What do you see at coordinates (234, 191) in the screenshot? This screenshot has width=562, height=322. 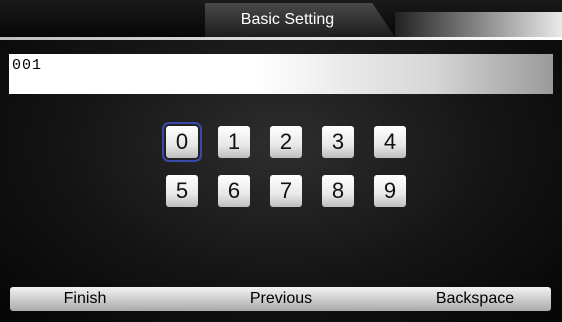 I see `key-6: 6` at bounding box center [234, 191].